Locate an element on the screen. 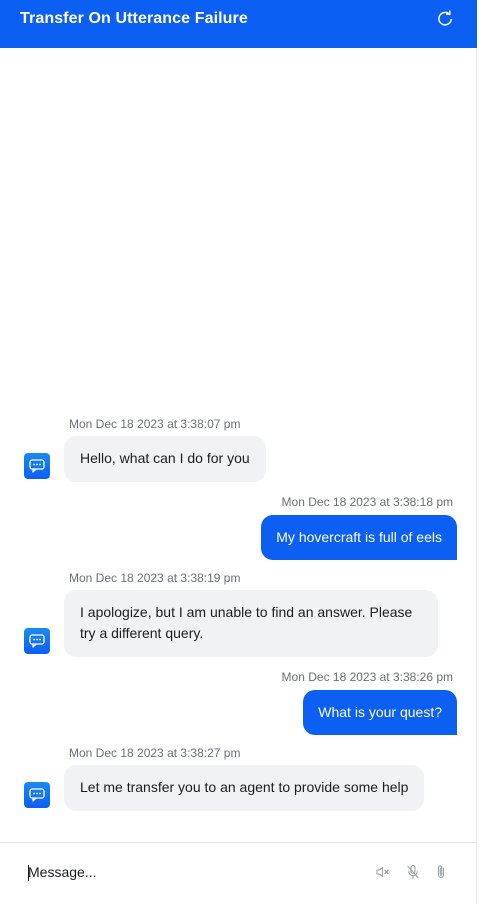  chat-header: Transfer On Utterance Failure is located at coordinates (238, 24).